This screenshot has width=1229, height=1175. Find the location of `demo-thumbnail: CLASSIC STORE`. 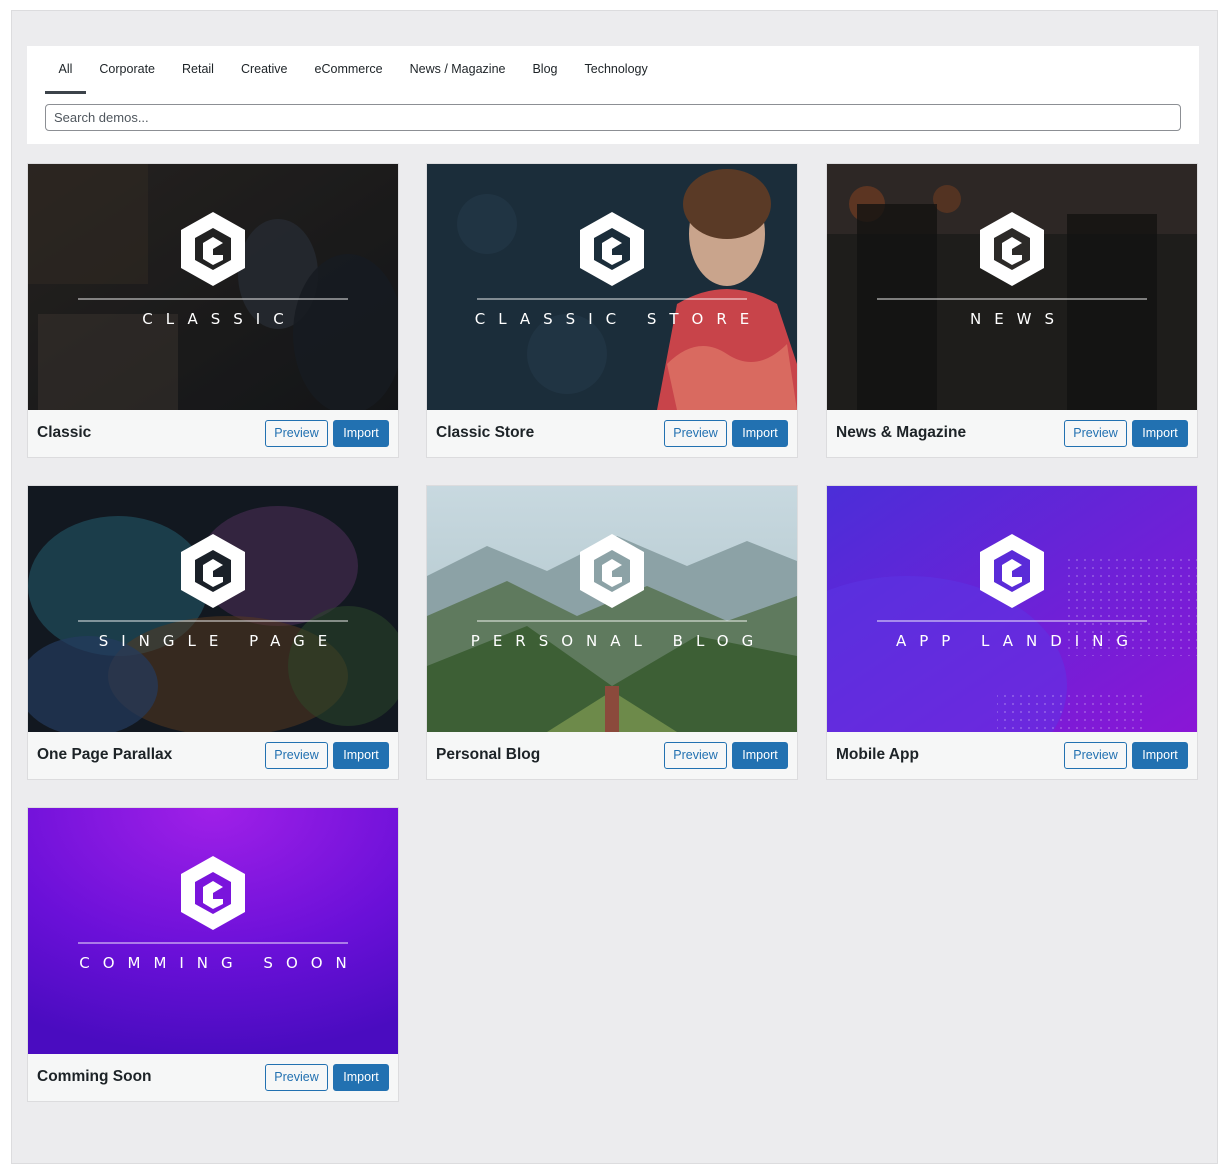

demo-thumbnail: CLASSIC STORE is located at coordinates (612, 287).